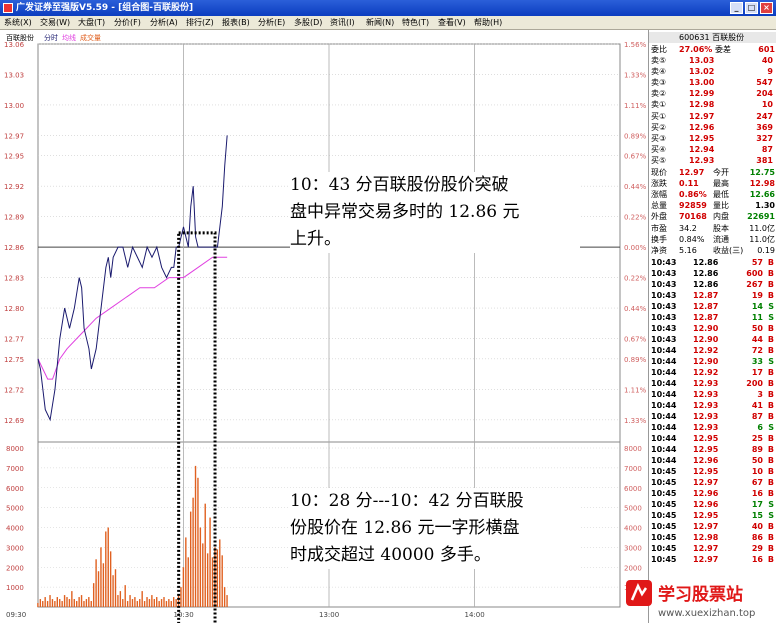 Image resolution: width=776 pixels, height=627 pixels. What do you see at coordinates (712, 228) in the screenshot?
I see `fund-row: 市盈 34.2 股本 11.0亿` at bounding box center [712, 228].